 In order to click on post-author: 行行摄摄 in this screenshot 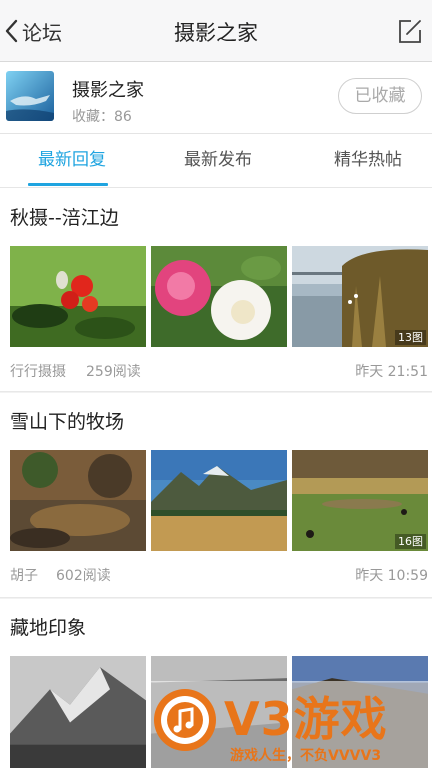, I will do `click(38, 371)`.